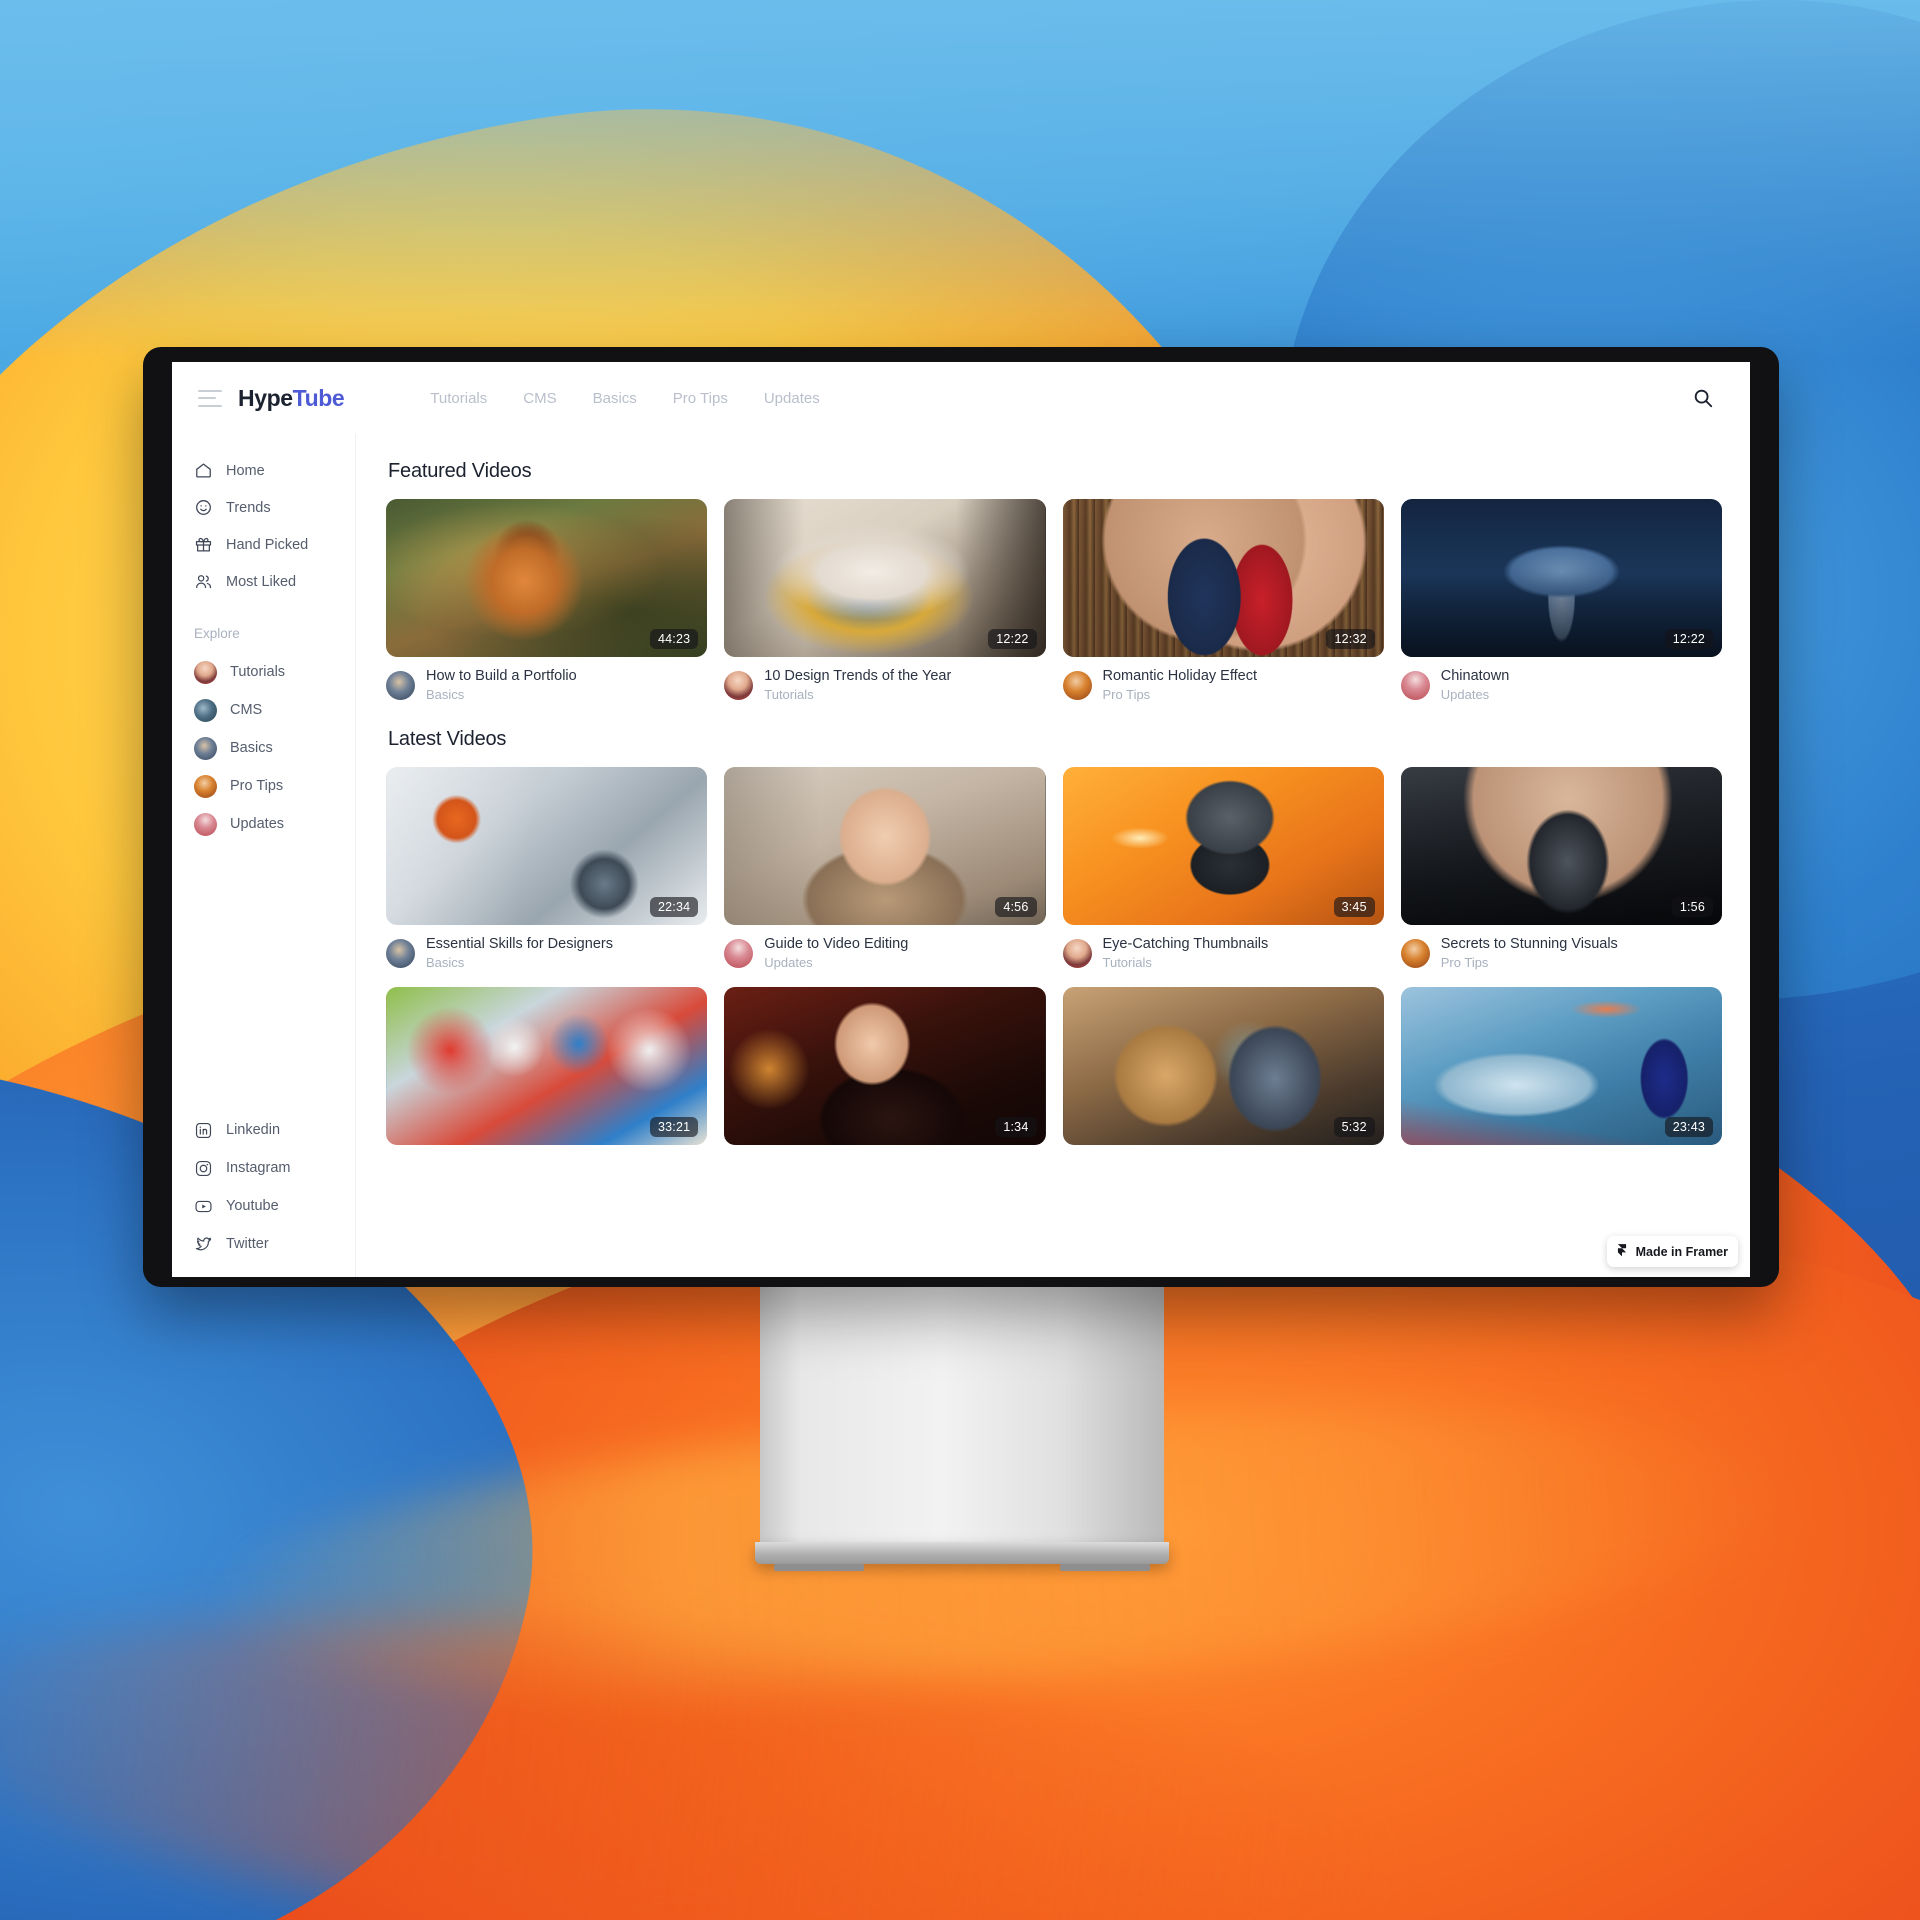 The image size is (1920, 1920). I want to click on sidebar-social-label: Youtube, so click(252, 1206).